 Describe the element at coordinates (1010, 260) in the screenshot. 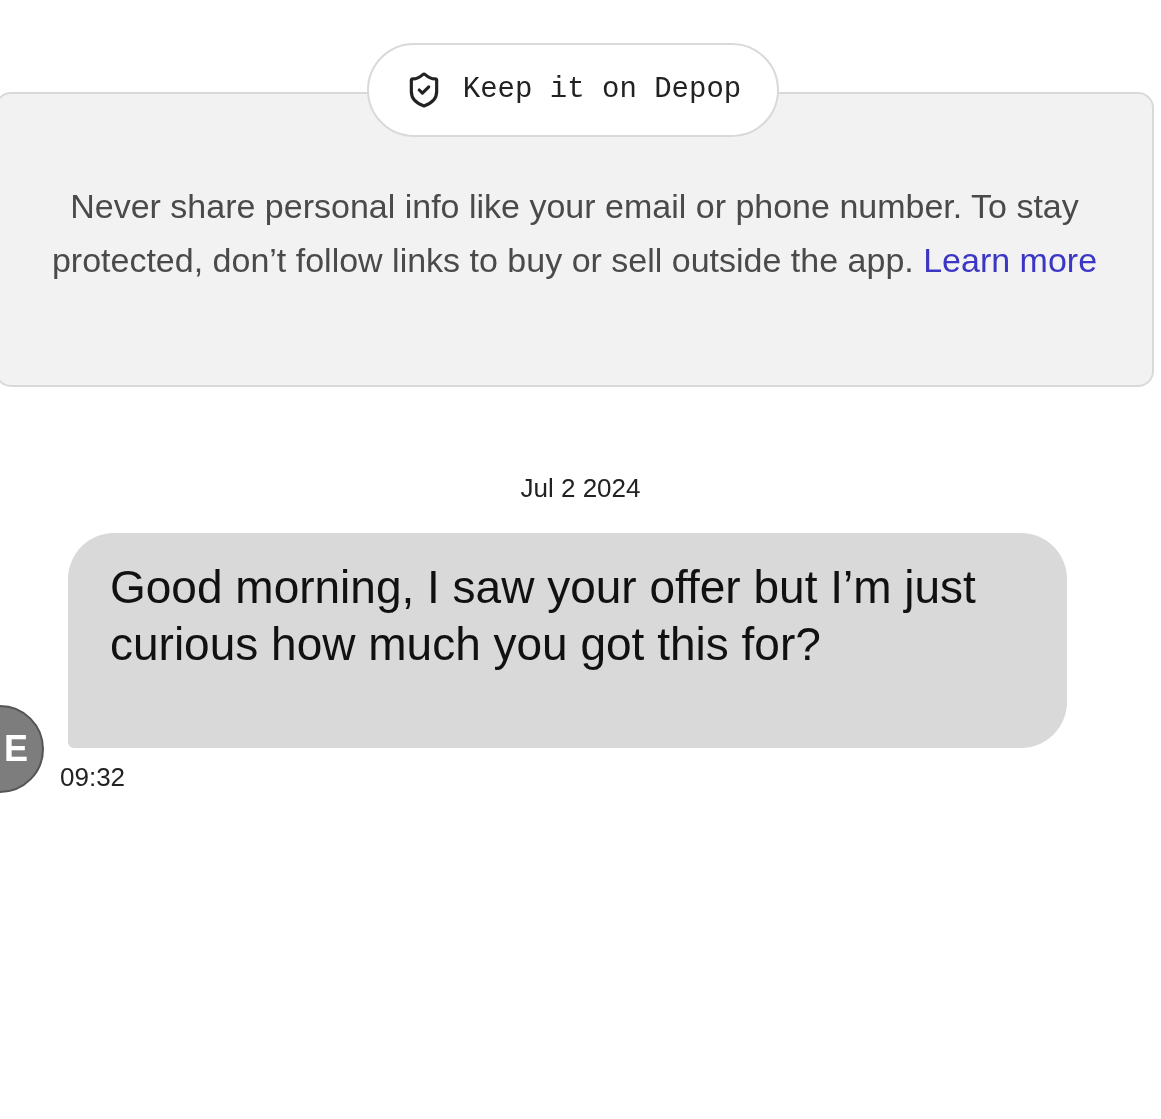

I see `learn-more-link: Learn more` at that location.